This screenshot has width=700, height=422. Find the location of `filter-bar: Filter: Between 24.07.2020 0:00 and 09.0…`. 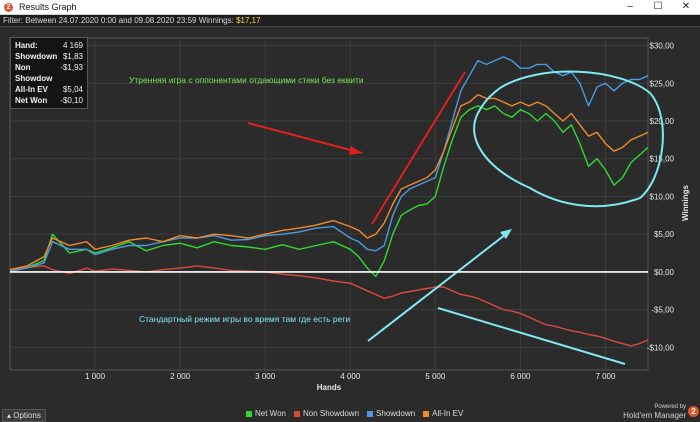

filter-bar: Filter: Between 24.07.2020 0:00 and 09.0… is located at coordinates (350, 21).